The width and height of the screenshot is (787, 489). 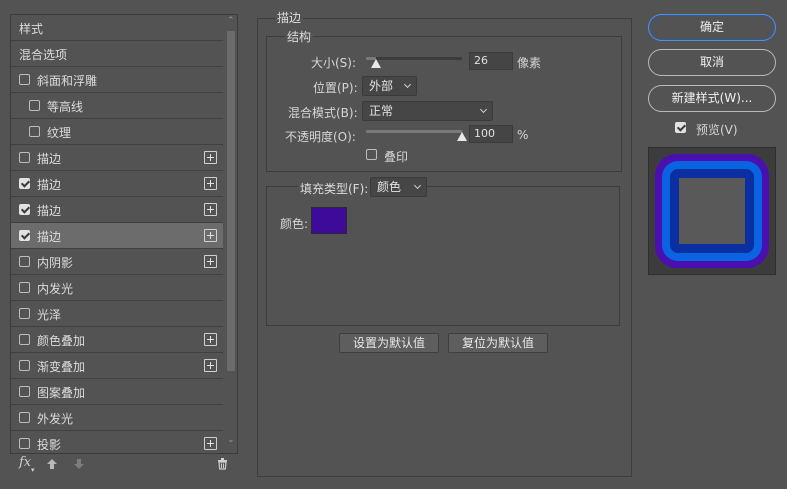 I want to click on fx-icon: fx, so click(x=25, y=462).